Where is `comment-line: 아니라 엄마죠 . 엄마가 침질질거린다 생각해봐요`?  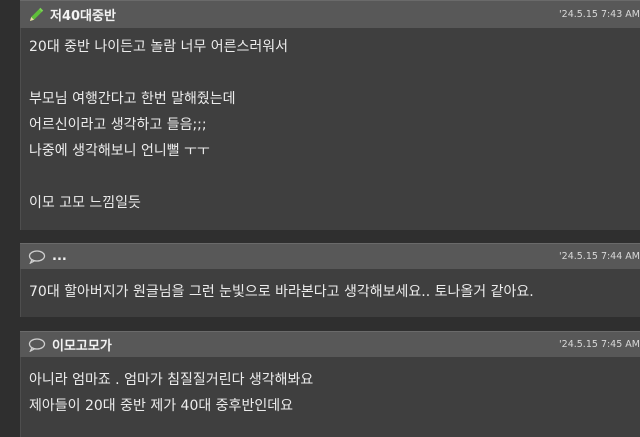
comment-line: 아니라 엄마죠 . 엄마가 침질질거린다 생각해봐요 is located at coordinates (171, 380).